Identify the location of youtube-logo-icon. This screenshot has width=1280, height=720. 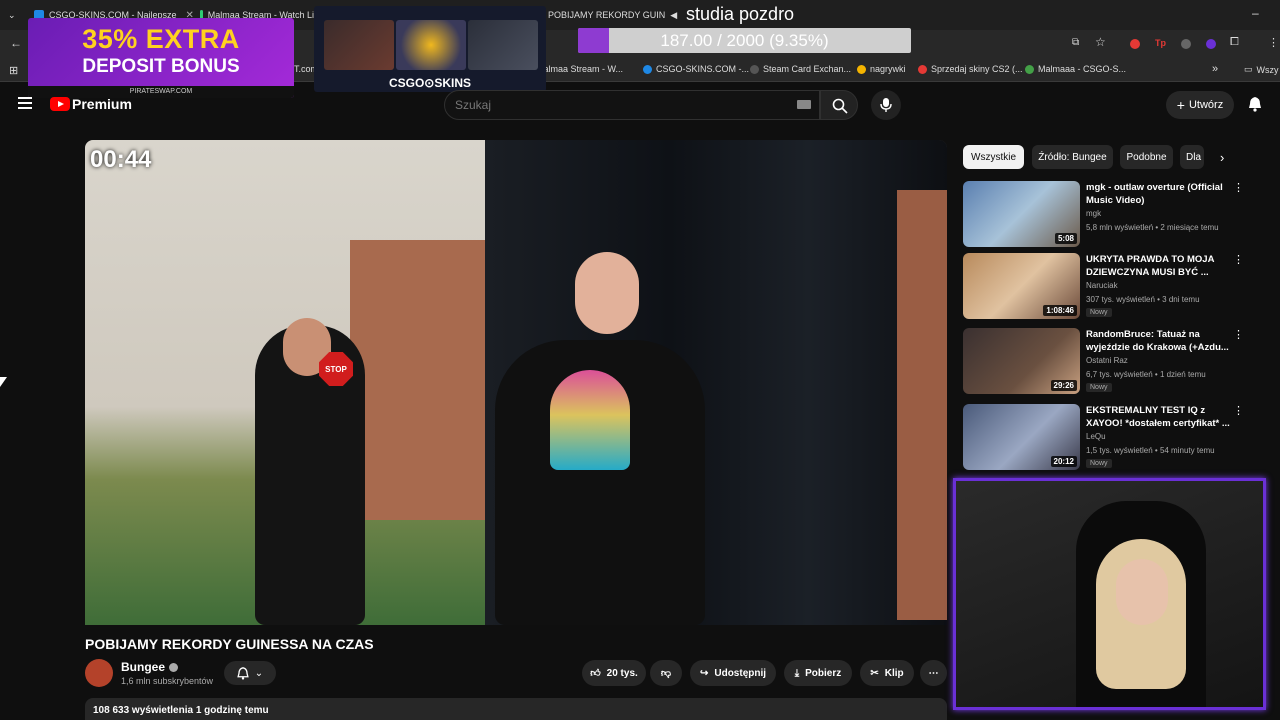
(60, 104).